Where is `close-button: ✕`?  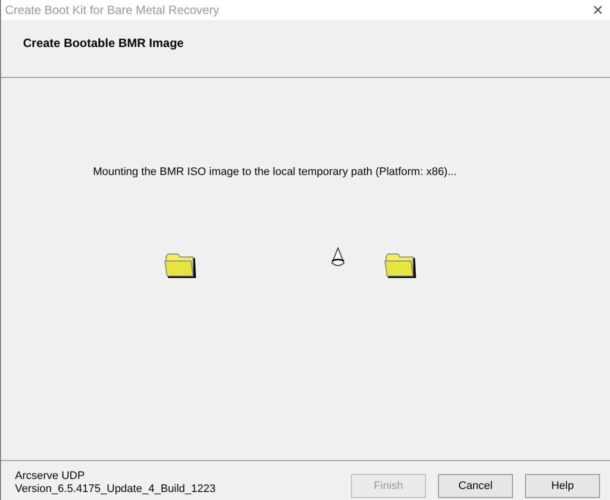
close-button: ✕ is located at coordinates (598, 10).